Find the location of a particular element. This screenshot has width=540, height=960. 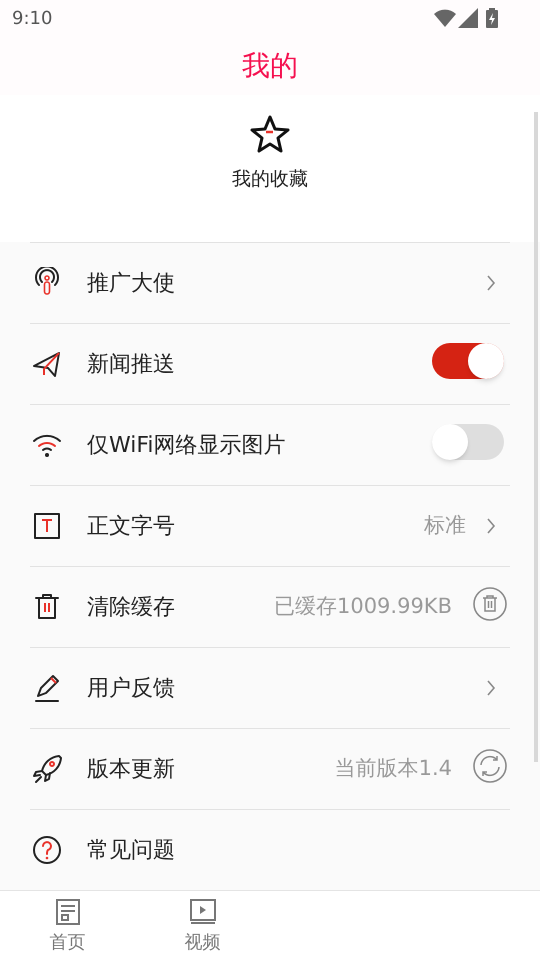

nav-tab: 首页 is located at coordinates (67, 925).